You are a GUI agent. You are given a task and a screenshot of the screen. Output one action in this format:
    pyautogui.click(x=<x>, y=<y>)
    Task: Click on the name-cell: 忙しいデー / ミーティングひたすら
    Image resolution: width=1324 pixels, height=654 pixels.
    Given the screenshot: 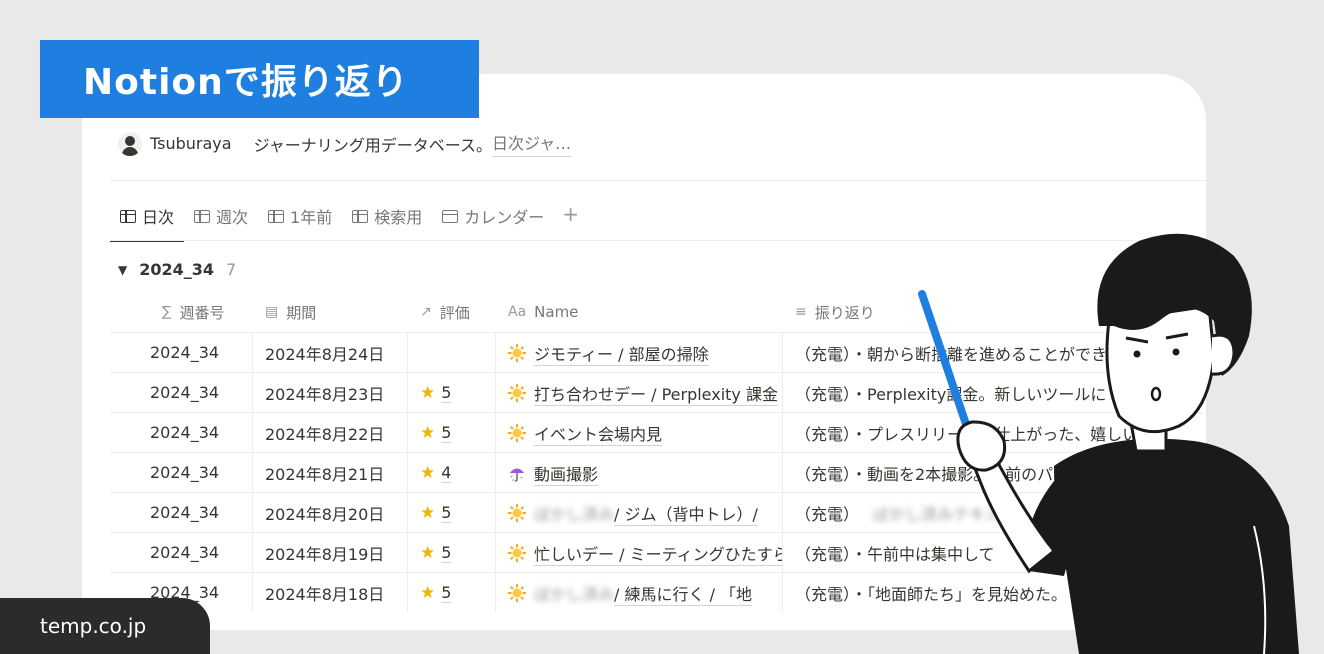 What is the action you would take?
    pyautogui.click(x=639, y=552)
    